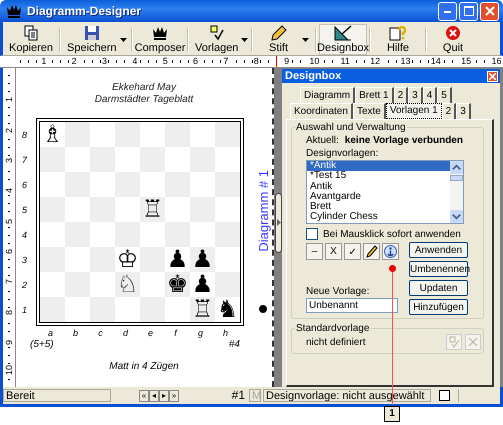 The image size is (503, 425). Describe the element at coordinates (126, 333) in the screenshot. I see `file-label: d` at that location.